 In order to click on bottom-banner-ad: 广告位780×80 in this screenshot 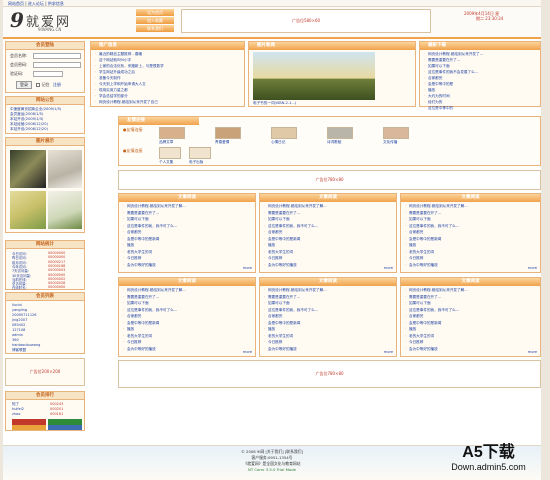, I will do `click(329, 374)`.